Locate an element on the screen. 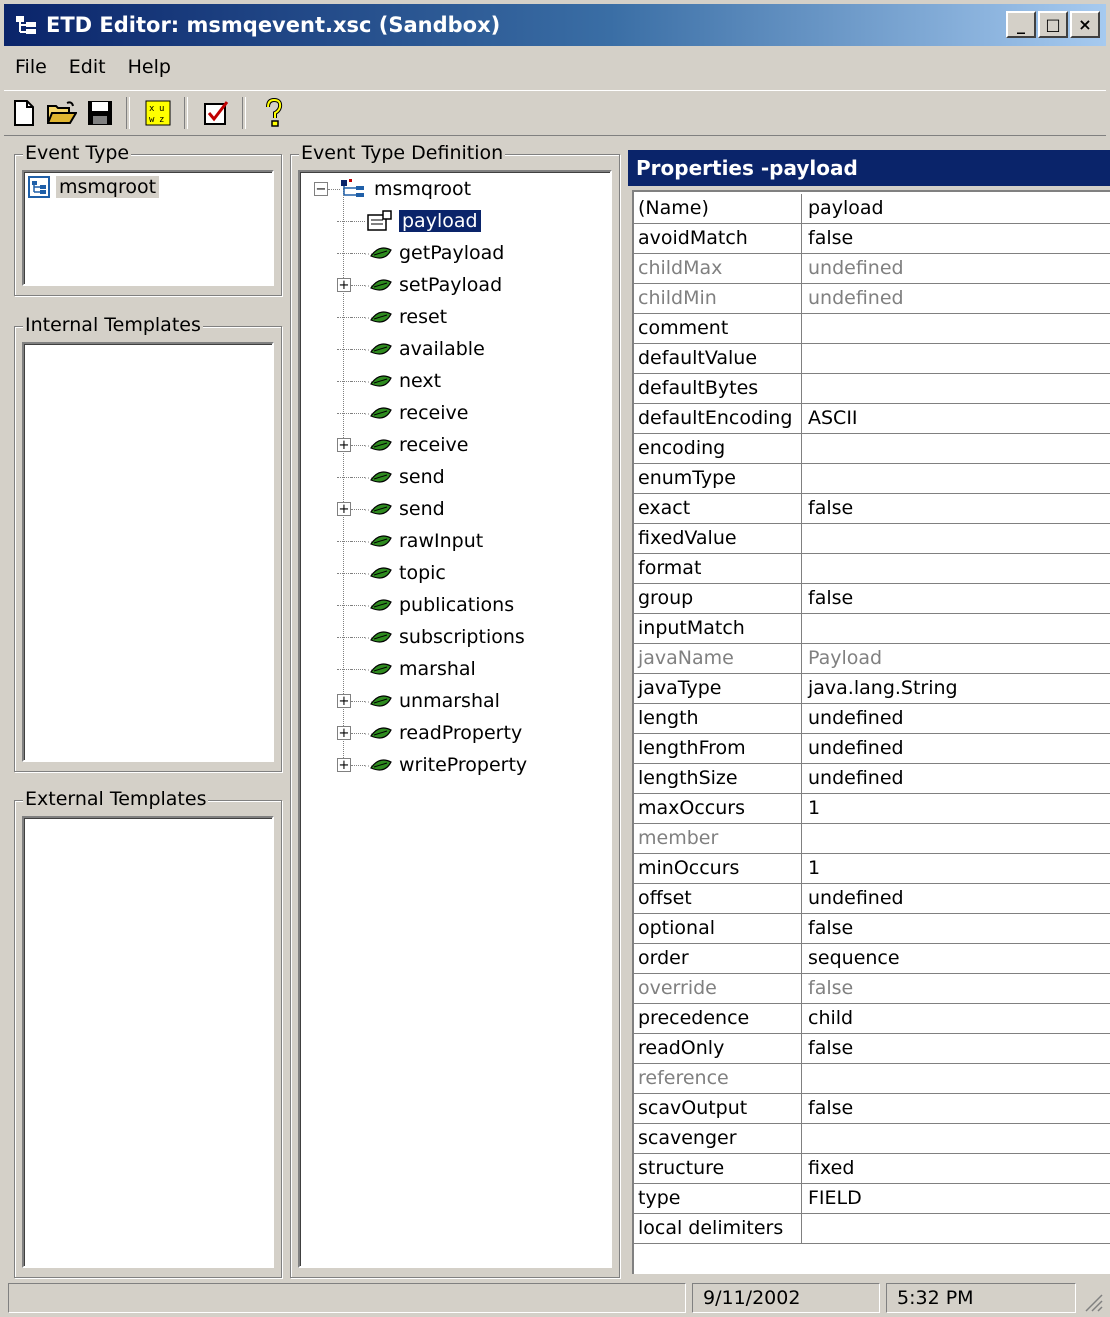  property-row: readOnly false is located at coordinates (872, 1049).